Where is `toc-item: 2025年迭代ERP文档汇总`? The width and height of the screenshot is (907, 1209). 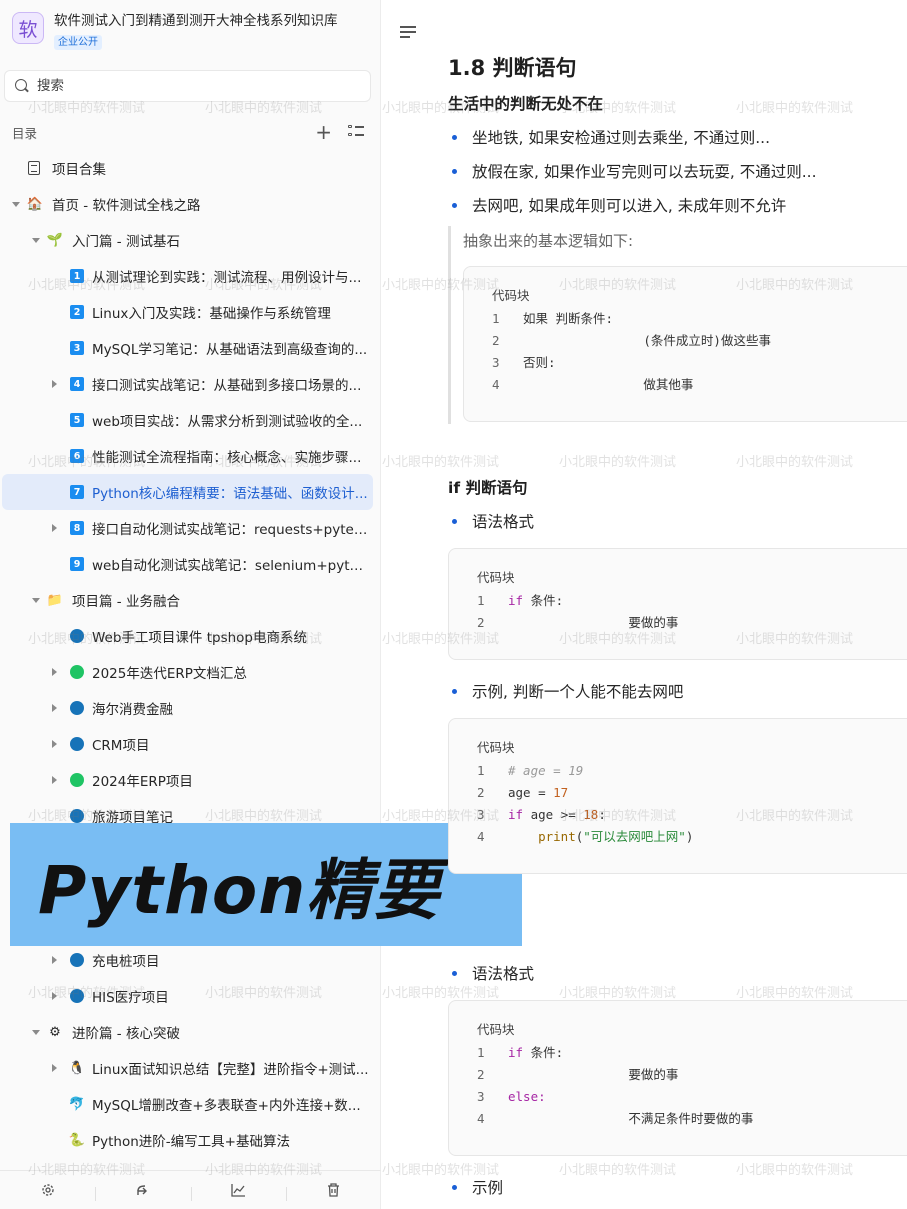 toc-item: 2025年迭代ERP文档汇总 is located at coordinates (187, 672).